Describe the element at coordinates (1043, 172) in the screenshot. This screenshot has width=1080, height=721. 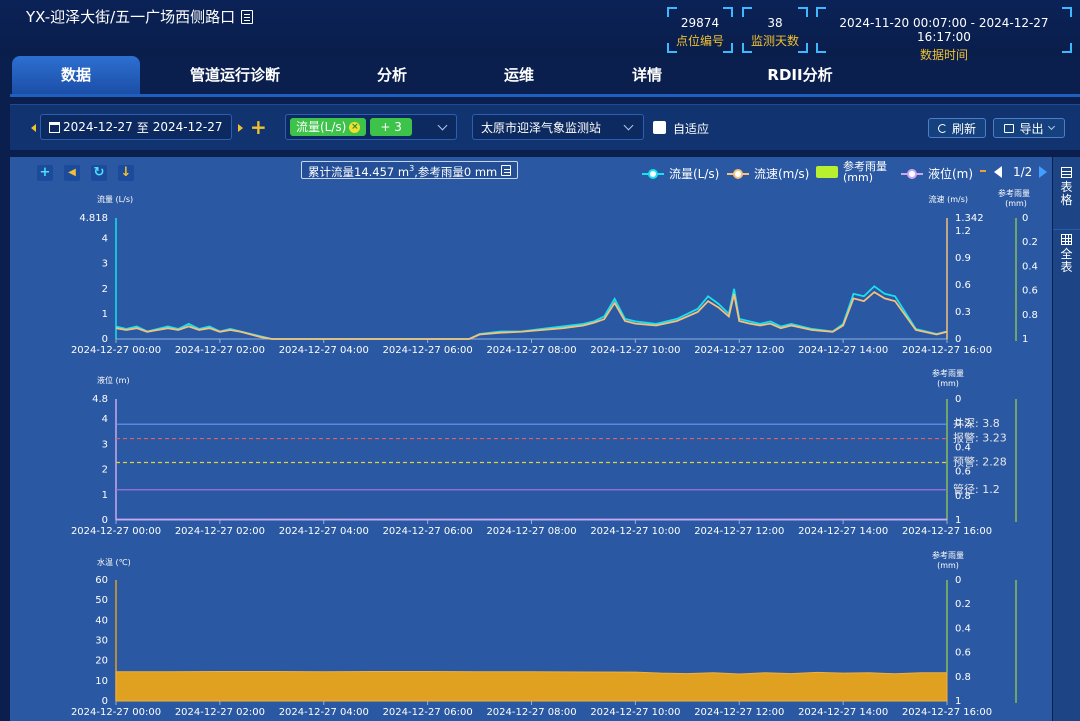
I see `legend-next-icon` at that location.